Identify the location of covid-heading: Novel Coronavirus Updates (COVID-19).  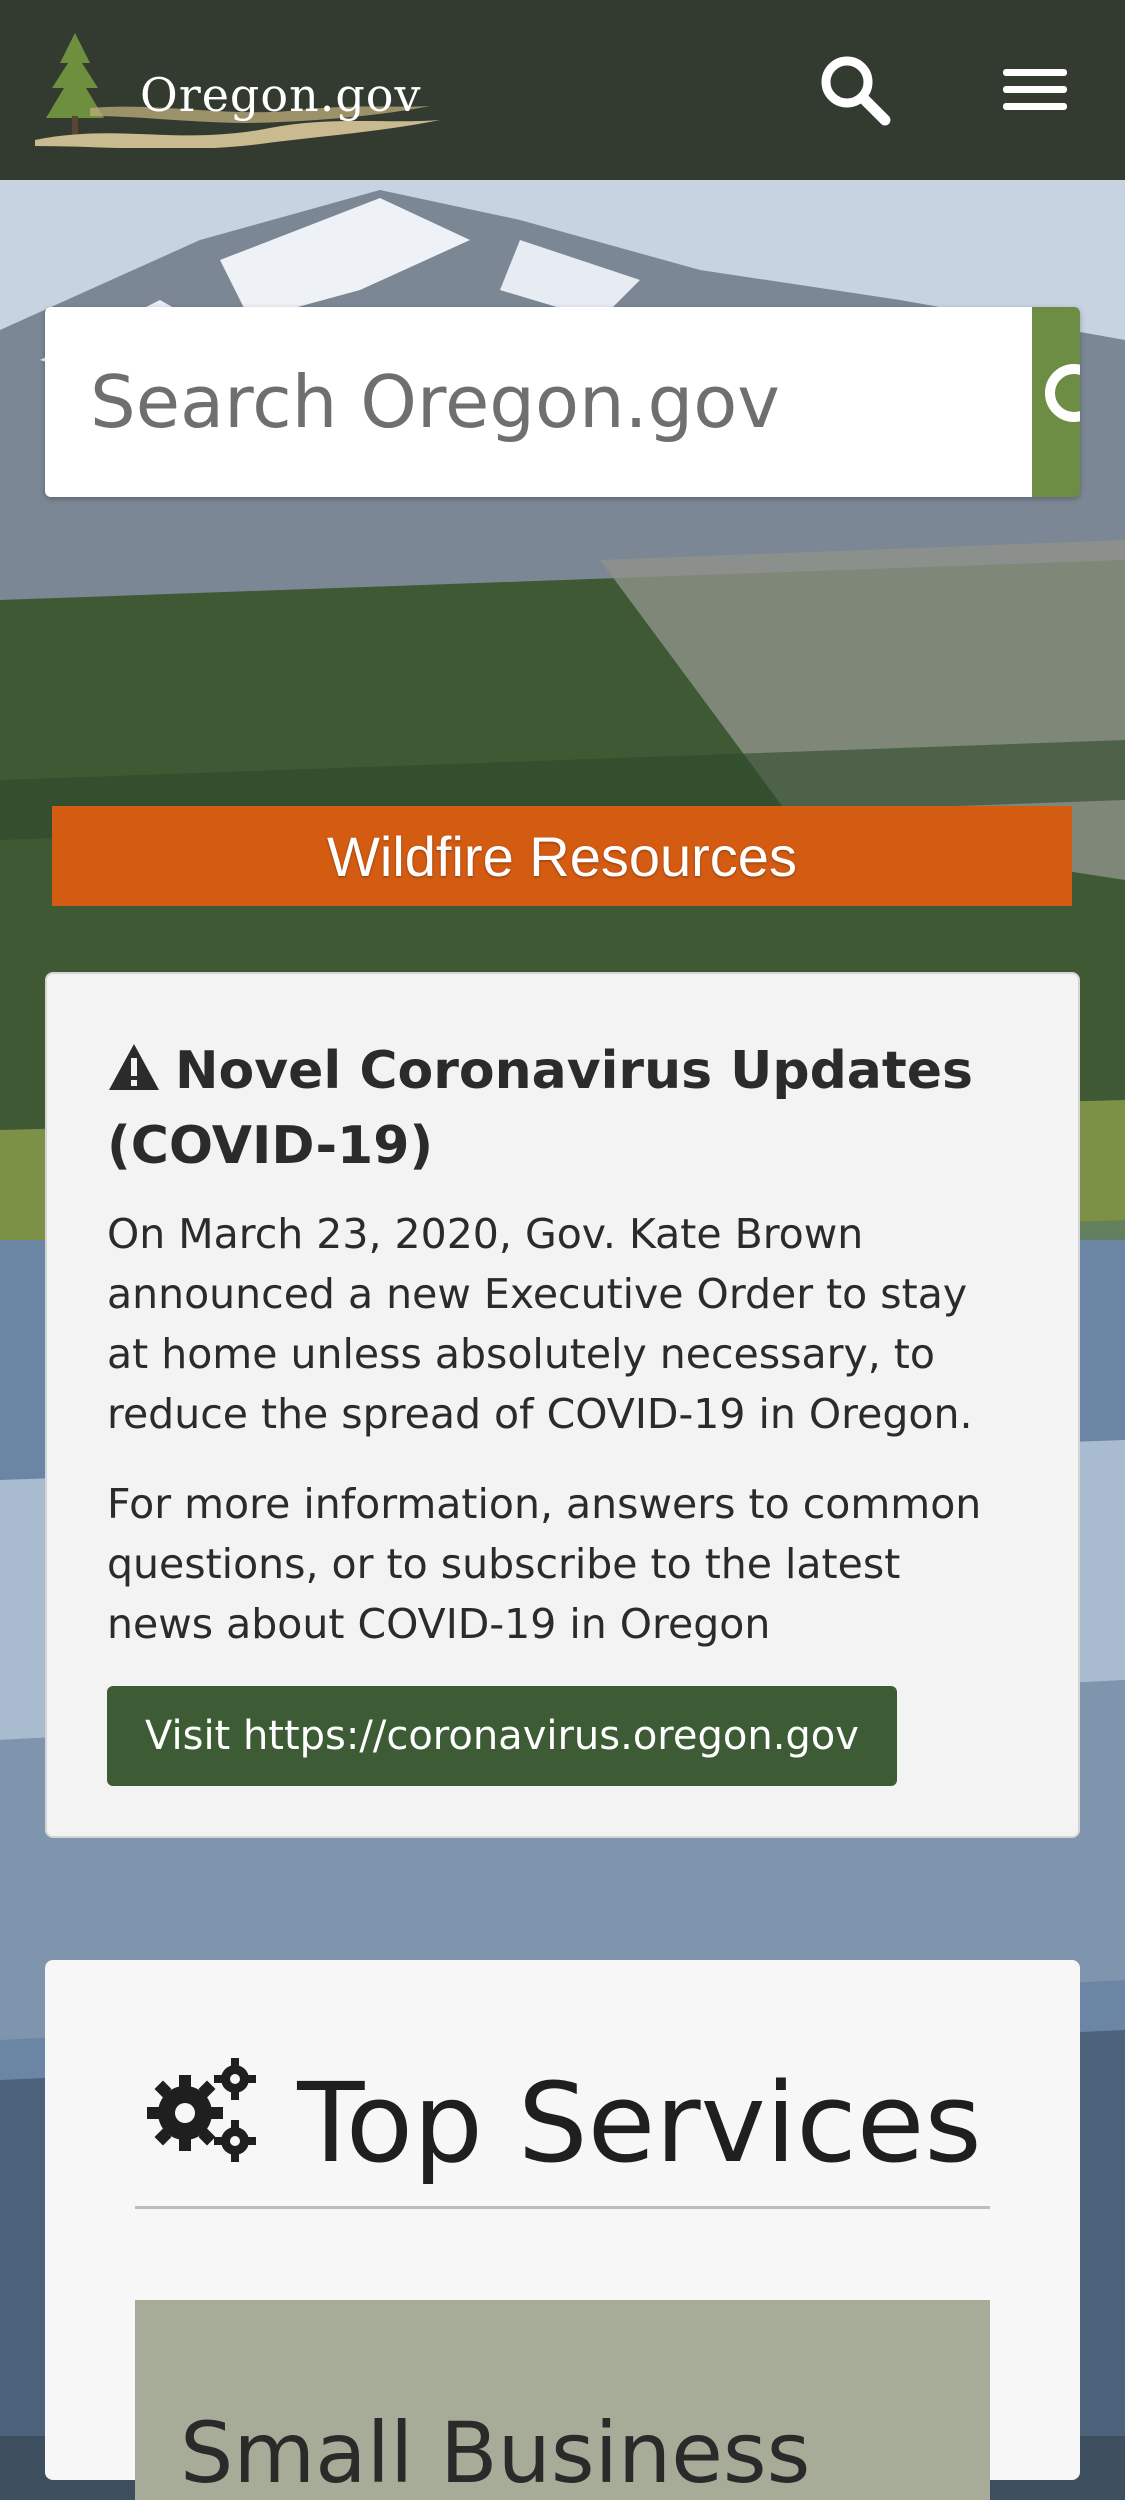
(562, 1109).